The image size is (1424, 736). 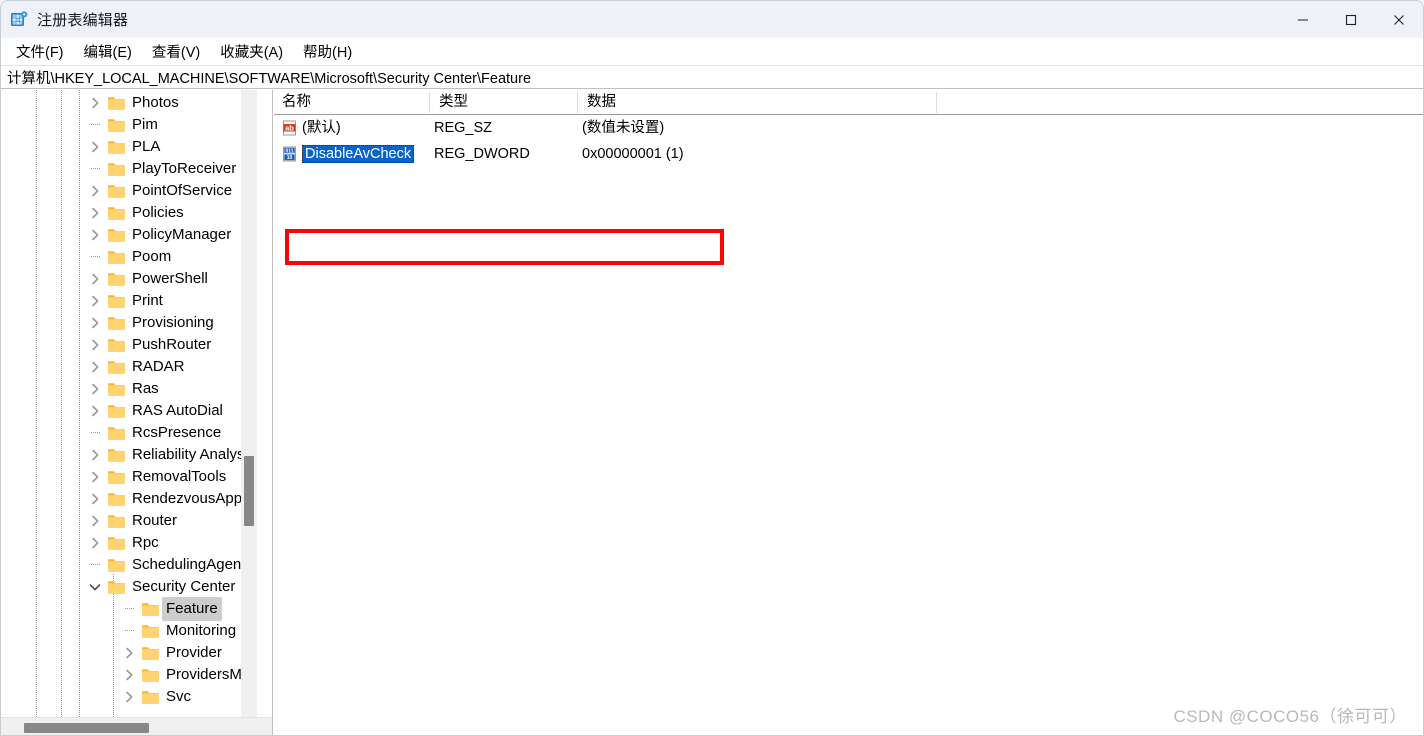 I want to click on tree-item-label: Feature, so click(x=192, y=609).